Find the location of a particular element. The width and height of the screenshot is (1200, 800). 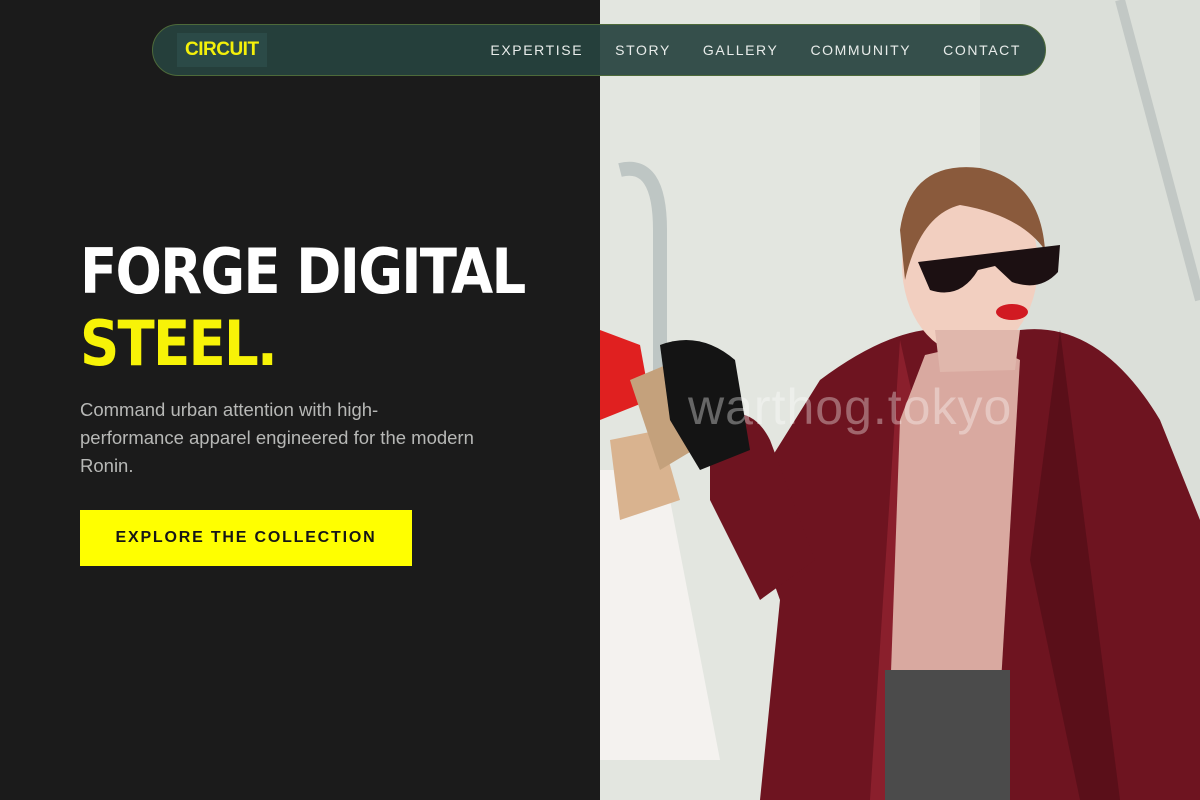

nav-link-gallery: GALLERY is located at coordinates (741, 50).